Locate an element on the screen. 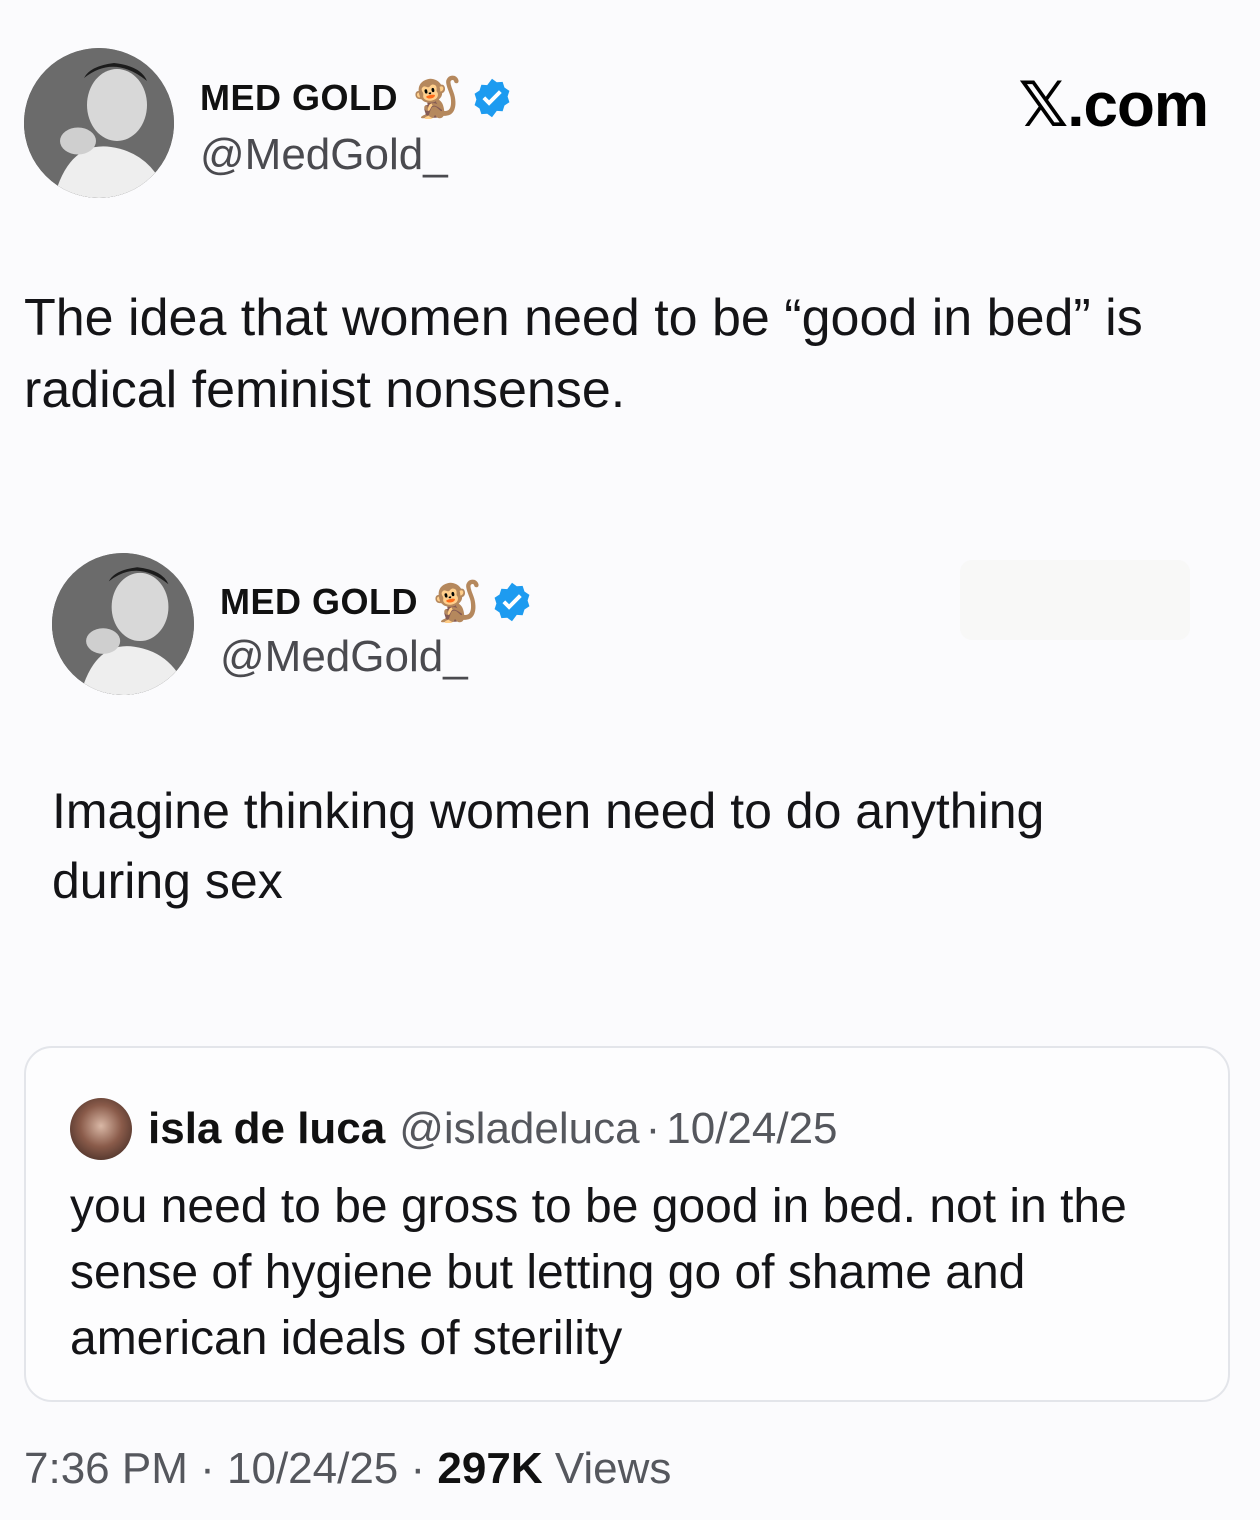 The width and height of the screenshot is (1260, 1520). quoted-author-handle: @isladeluca is located at coordinates (519, 1129).